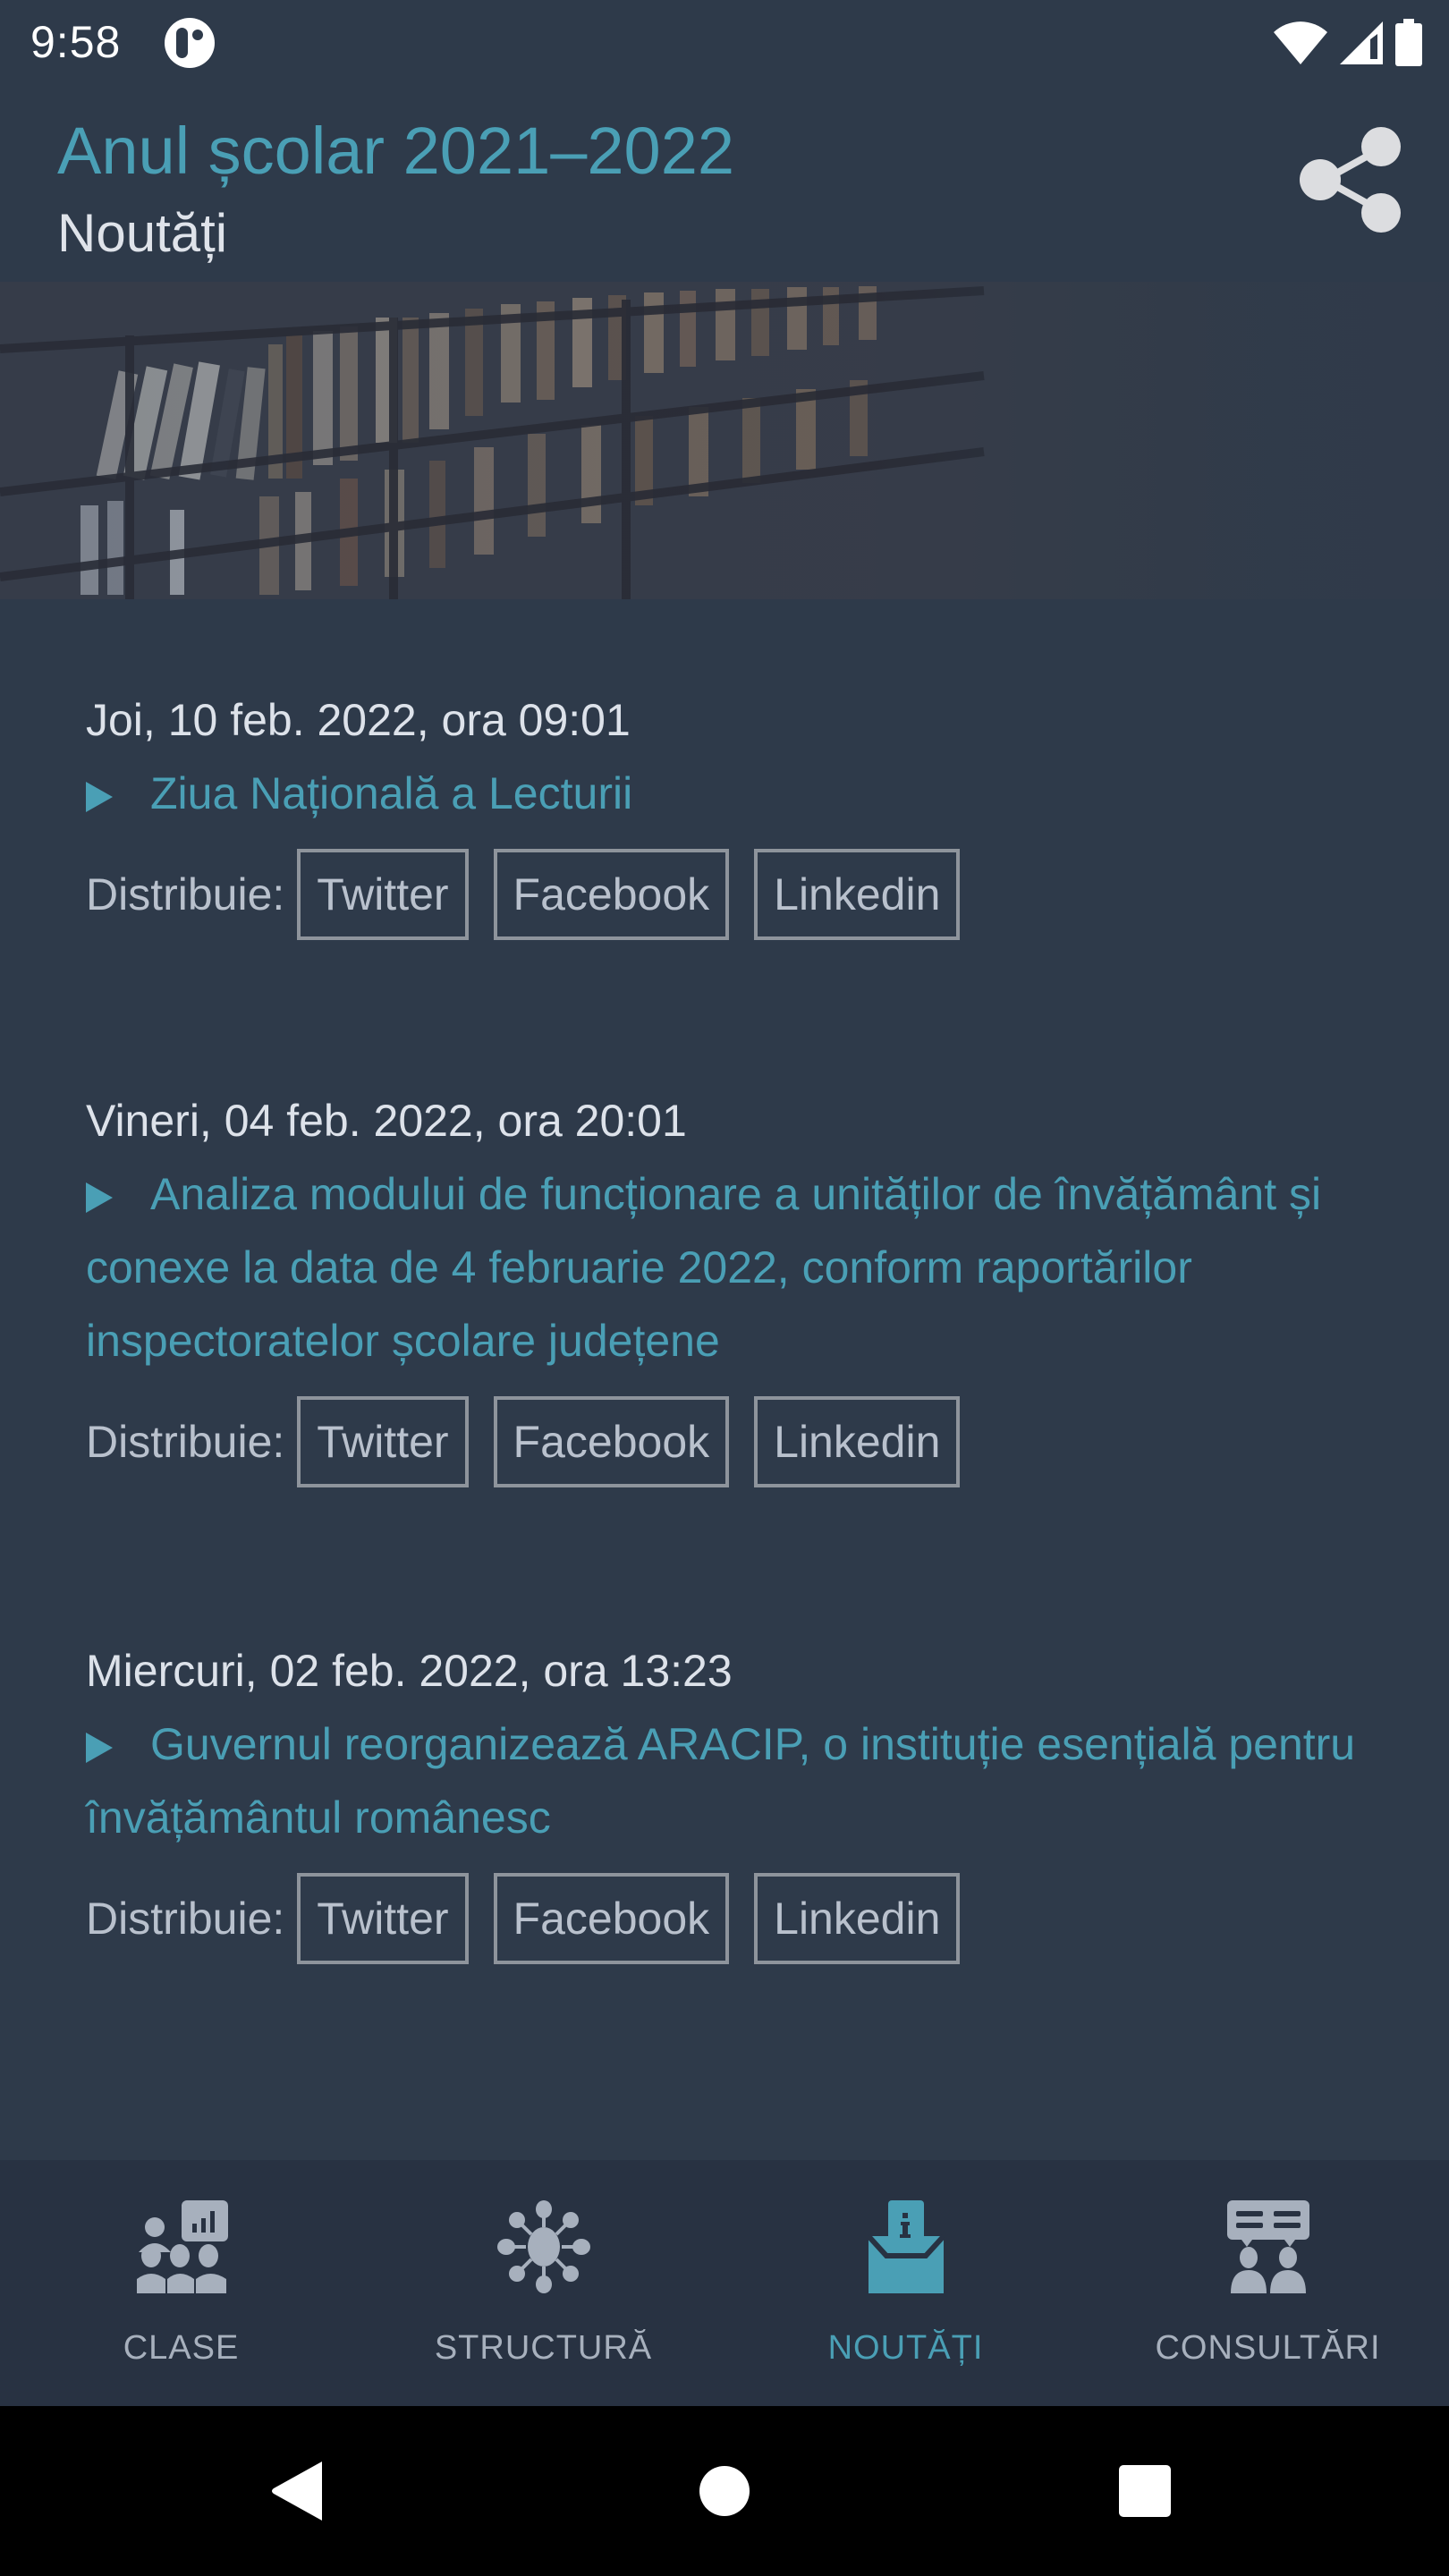 This screenshot has height=2576, width=1449. I want to click on status-icons, so click(1348, 43).